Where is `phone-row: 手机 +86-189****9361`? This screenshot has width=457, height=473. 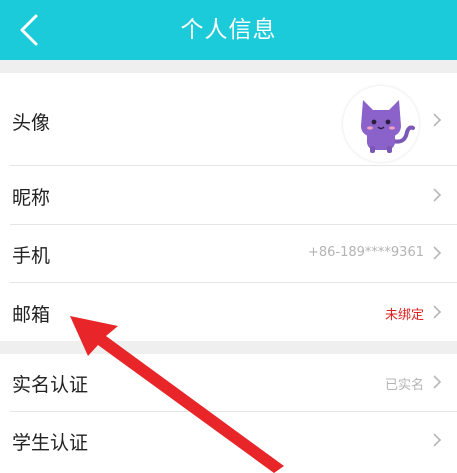
phone-row: 手机 +86-189****9361 is located at coordinates (228, 253).